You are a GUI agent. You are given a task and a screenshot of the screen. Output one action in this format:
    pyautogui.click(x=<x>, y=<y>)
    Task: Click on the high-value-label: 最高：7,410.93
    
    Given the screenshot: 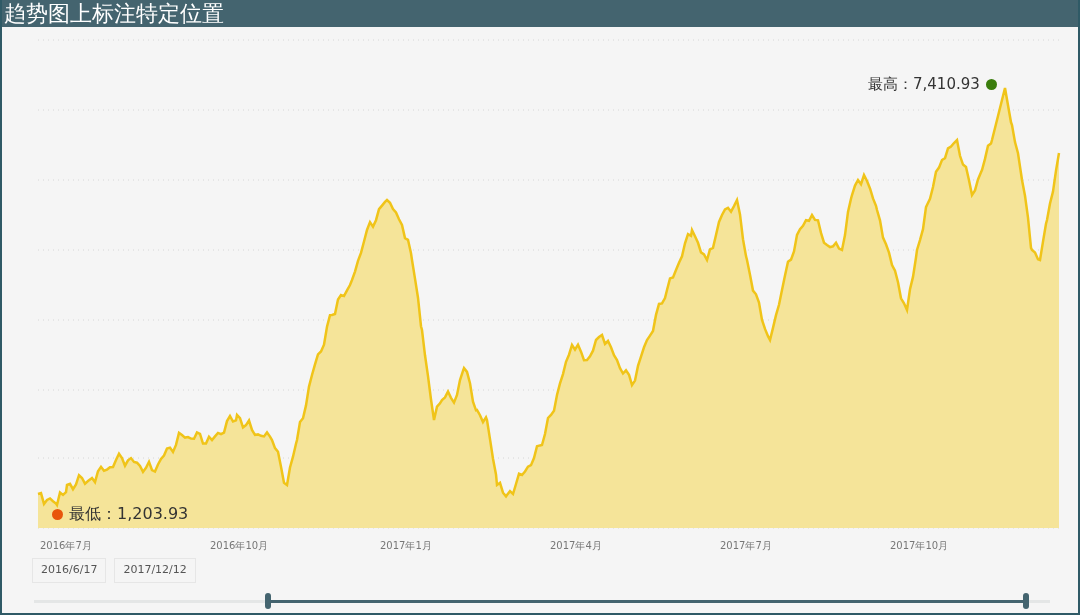 What is the action you would take?
    pyautogui.click(x=924, y=84)
    